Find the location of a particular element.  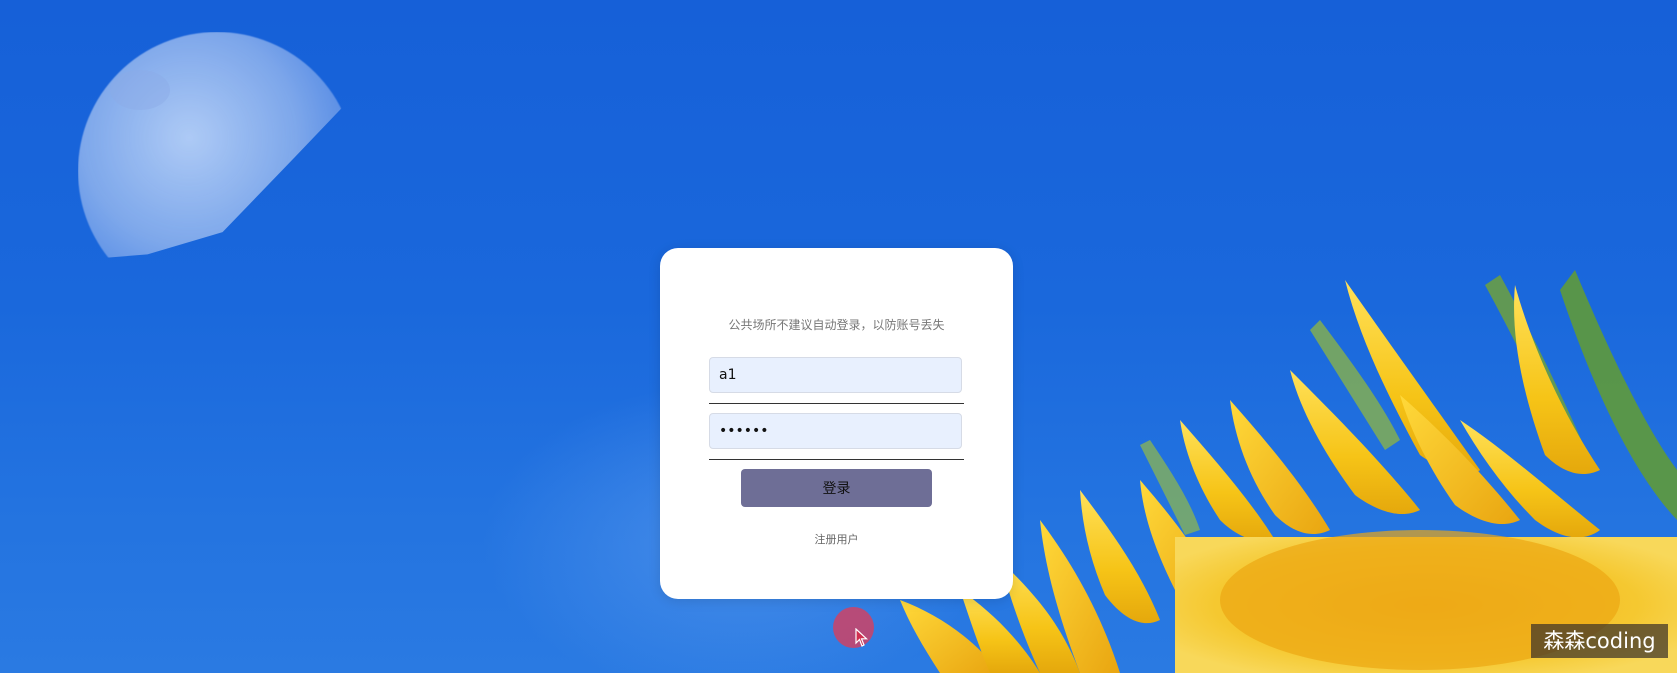

login-hint-text: 公共场所不建议自动登录，以防账号丢失 is located at coordinates (836, 325).